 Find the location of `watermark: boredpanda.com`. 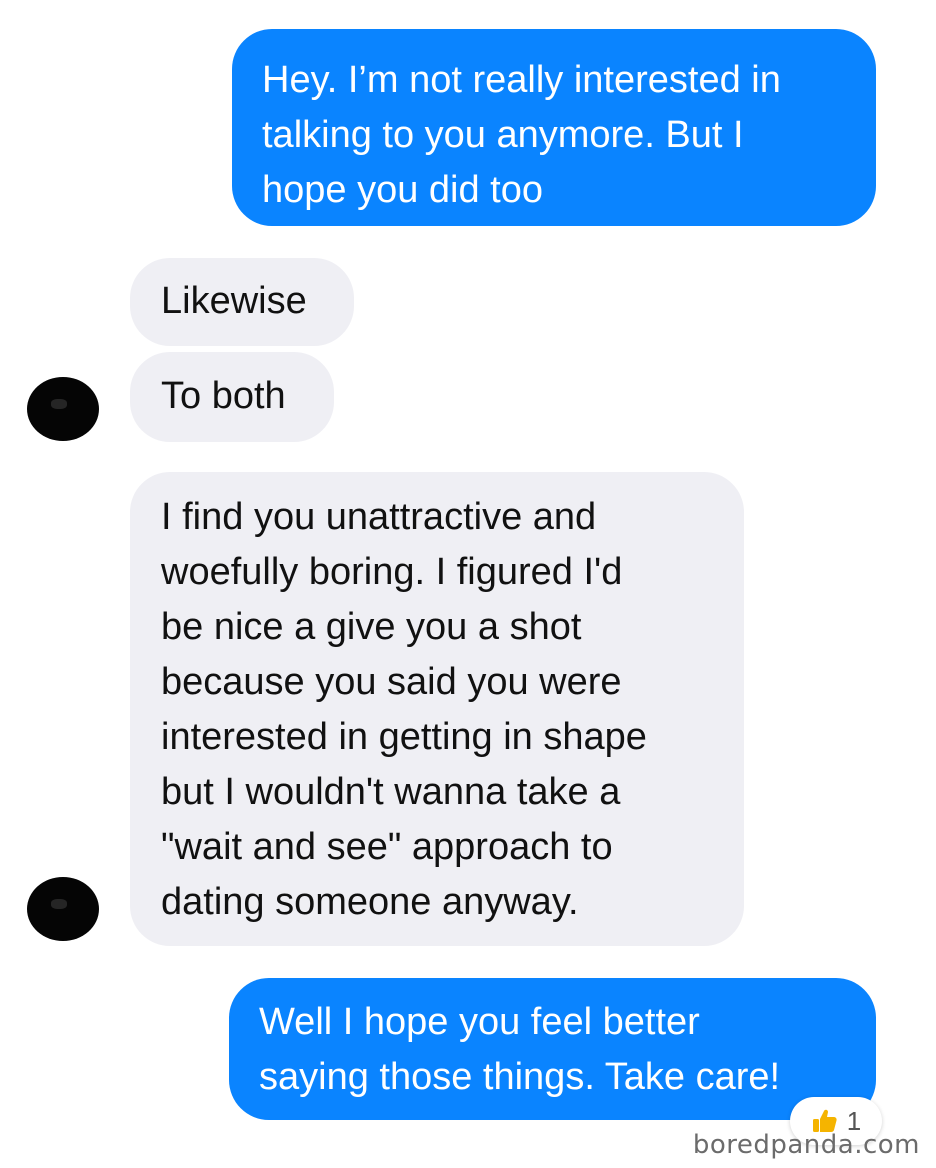

watermark: boredpanda.com is located at coordinates (806, 1145).